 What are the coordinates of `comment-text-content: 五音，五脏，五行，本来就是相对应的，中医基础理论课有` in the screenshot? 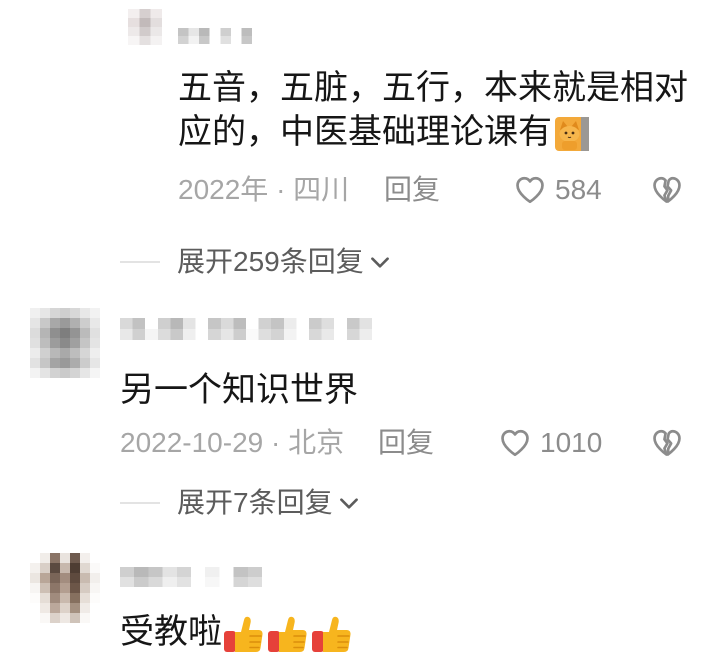 It's located at (433, 110).